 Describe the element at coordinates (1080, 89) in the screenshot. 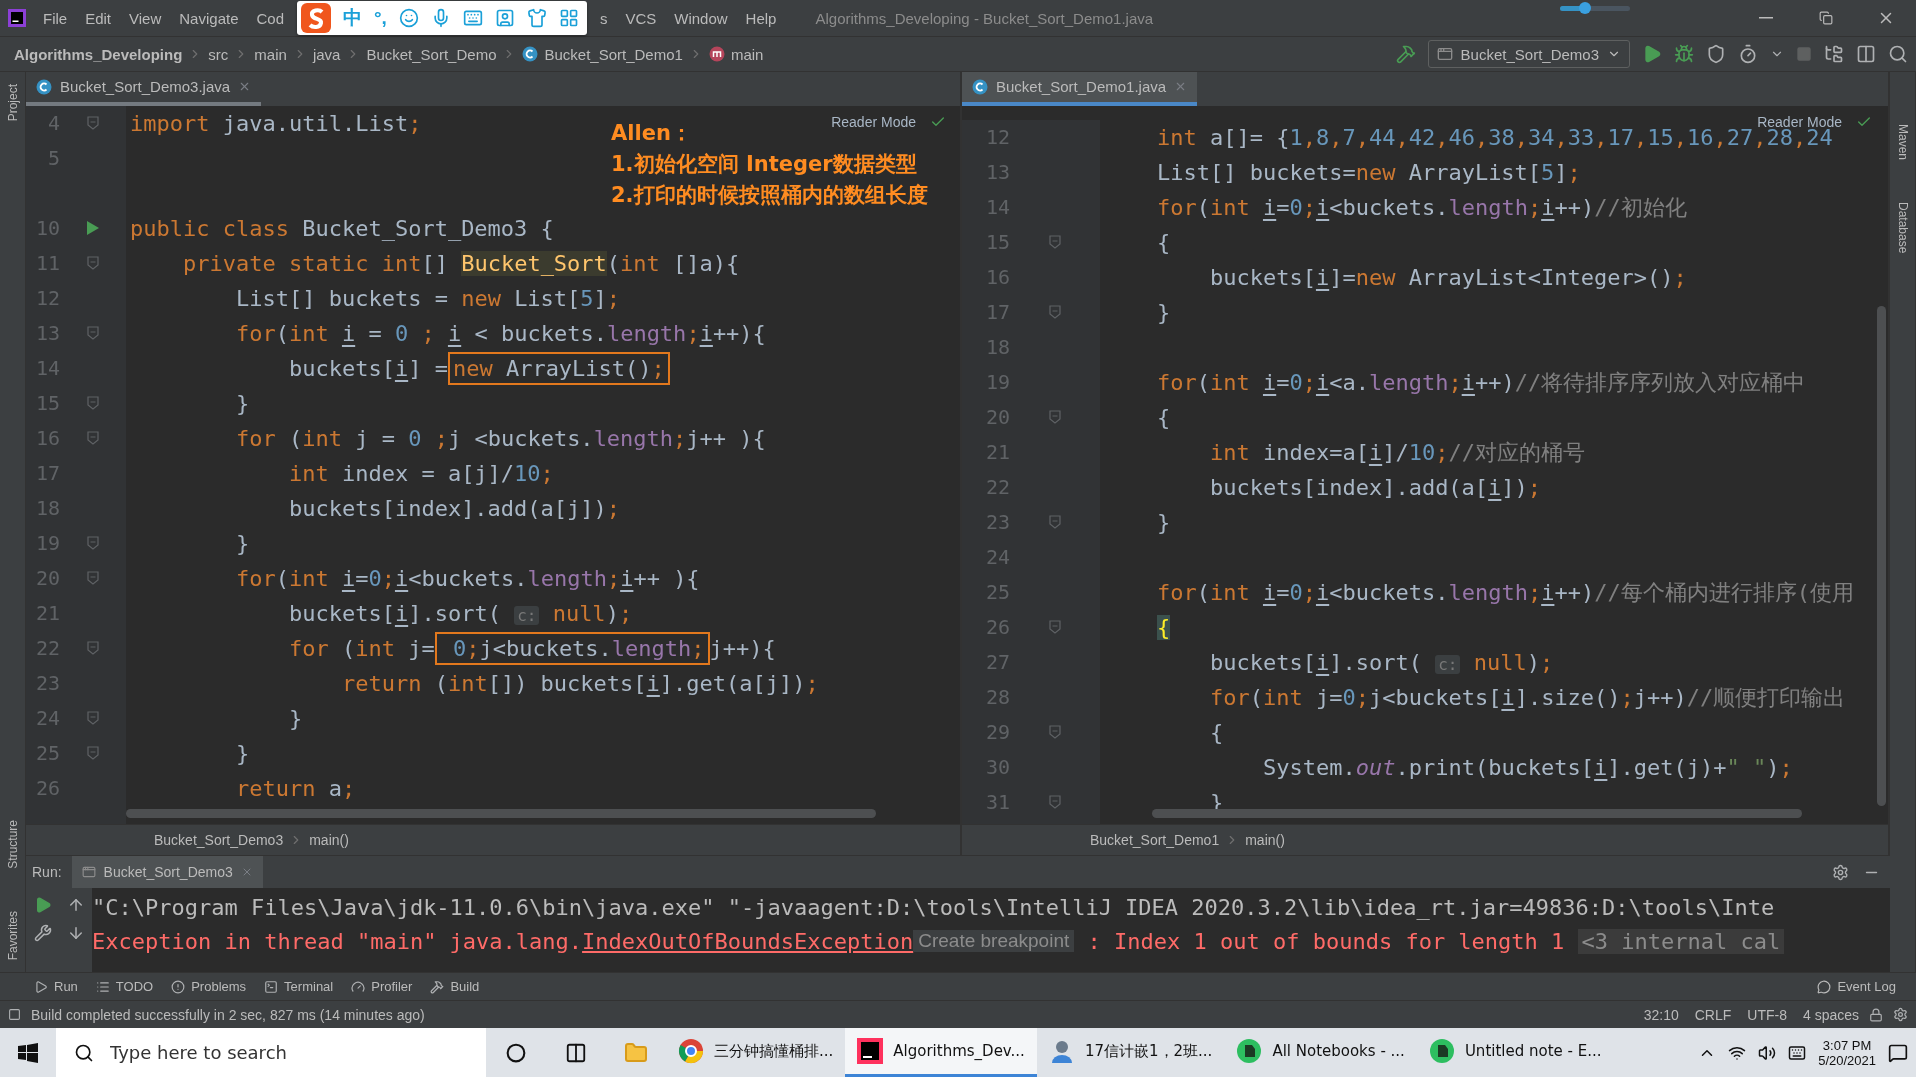

I see `editor-tab: Bucket_Sort_Demo1.java` at that location.